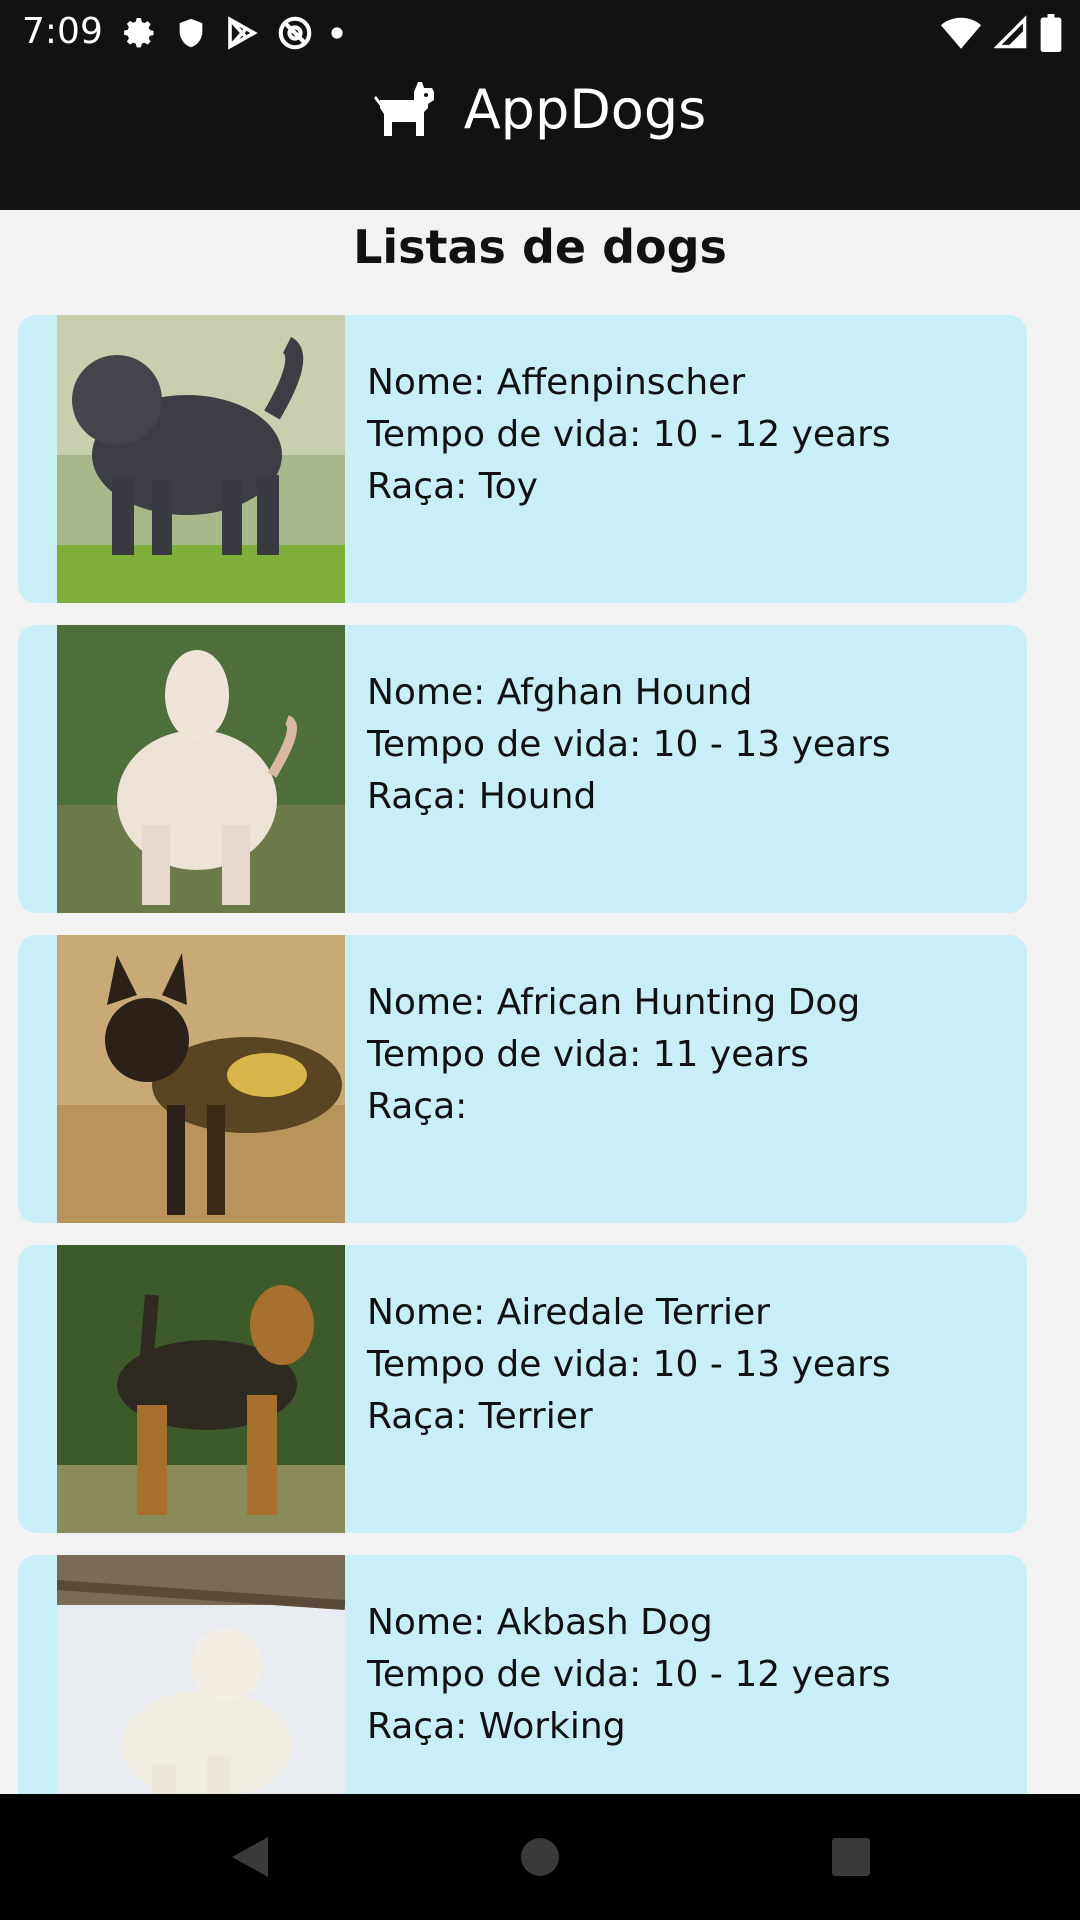 This screenshot has height=1920, width=1080. Describe the element at coordinates (1010, 32) in the screenshot. I see `cell-signal-icon` at that location.